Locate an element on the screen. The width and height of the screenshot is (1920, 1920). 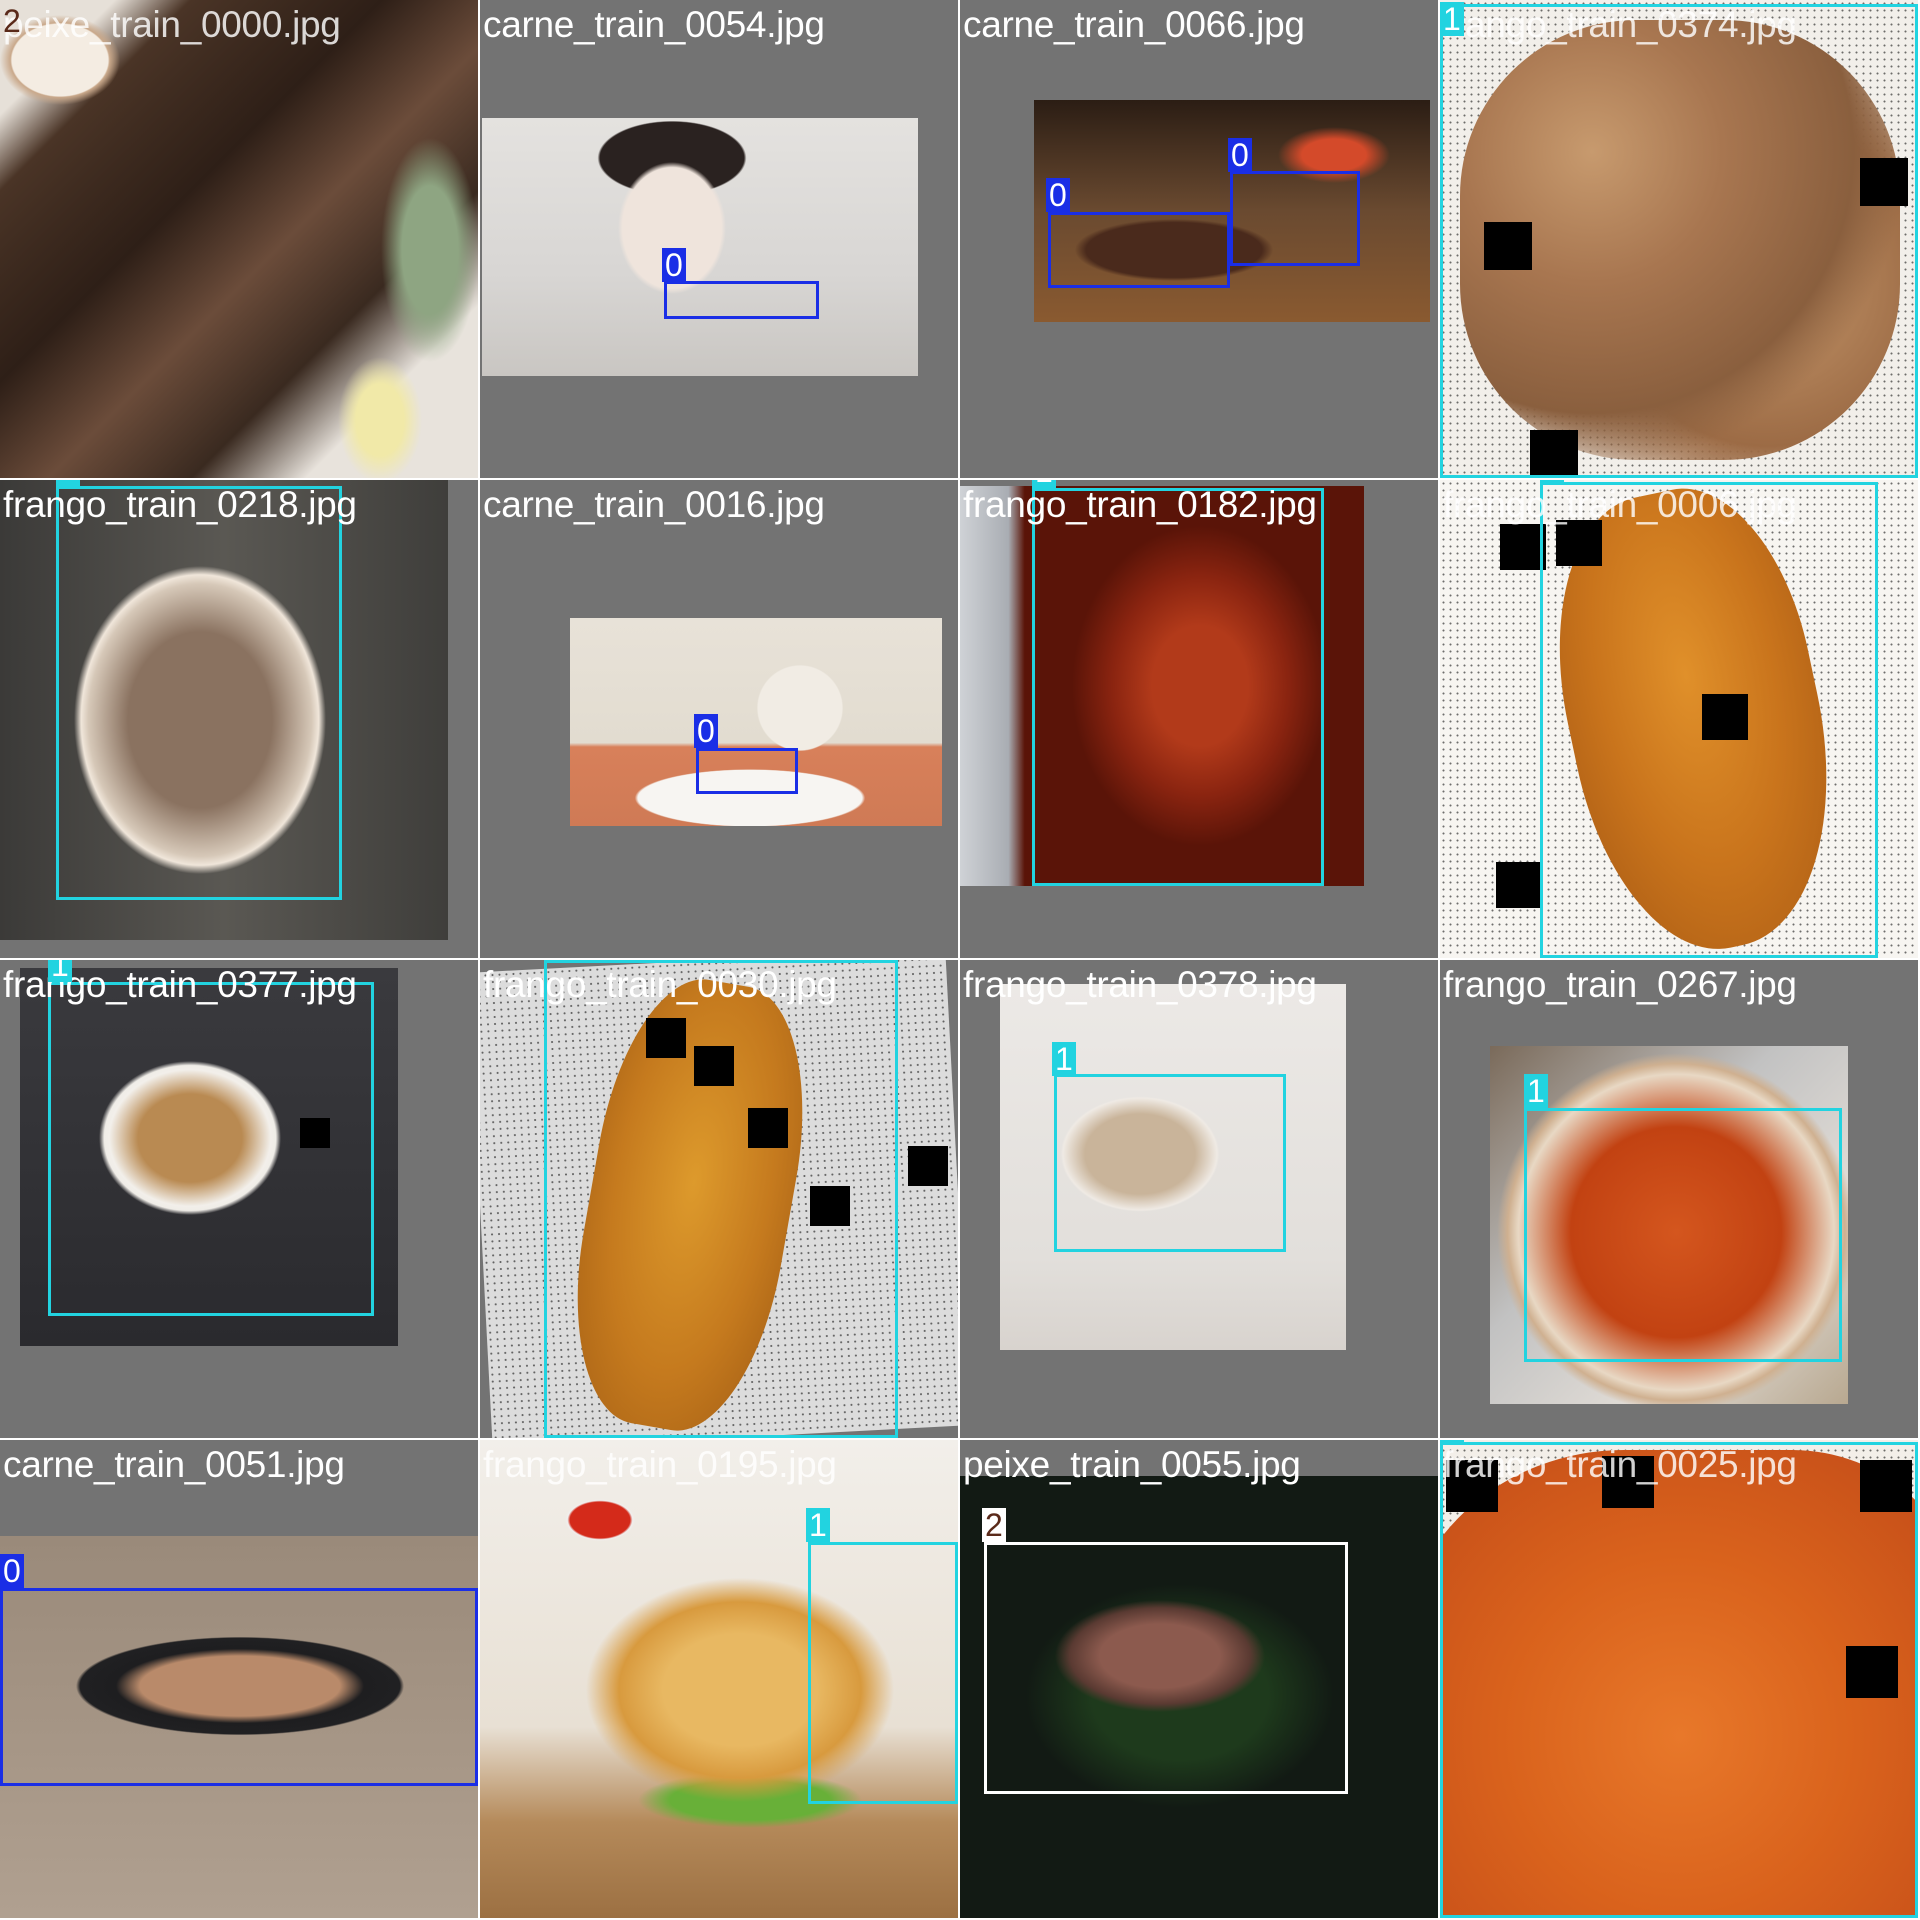
filename-label: frango_train_0006.jpg is located at coordinates (1620, 504).